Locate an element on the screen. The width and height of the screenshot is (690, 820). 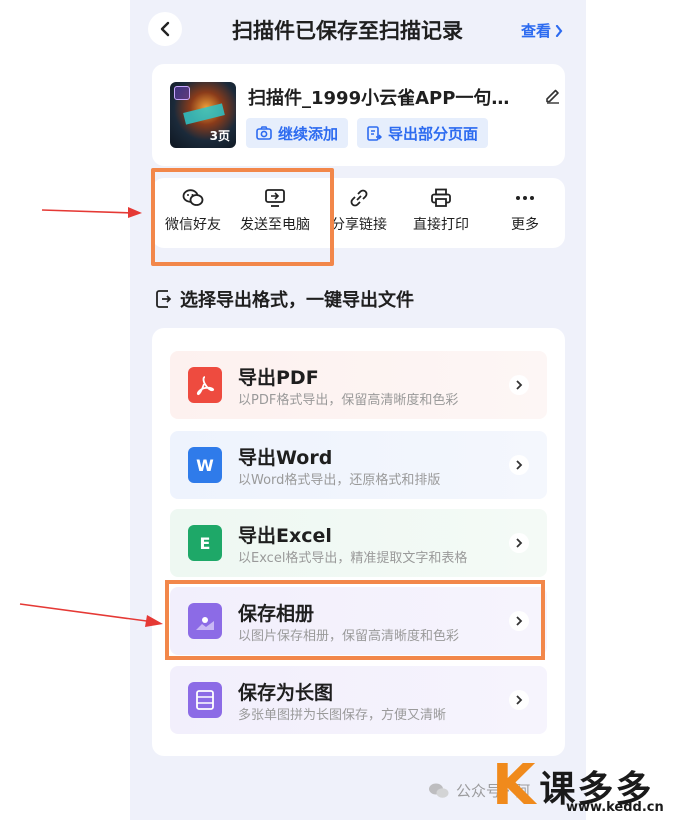
file-thumbnail: 3页 is located at coordinates (203, 115).